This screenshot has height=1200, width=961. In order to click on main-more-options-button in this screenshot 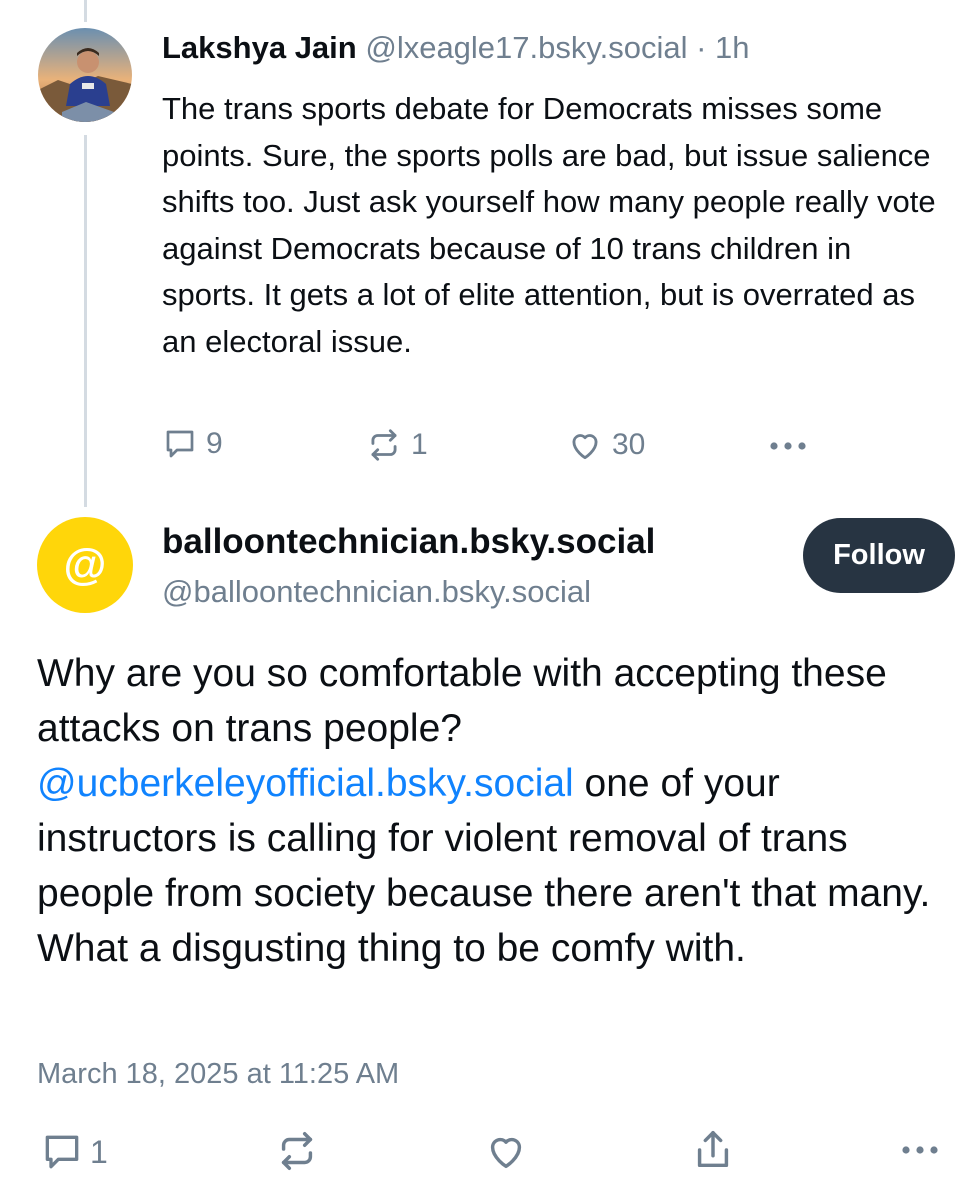, I will do `click(920, 1150)`.